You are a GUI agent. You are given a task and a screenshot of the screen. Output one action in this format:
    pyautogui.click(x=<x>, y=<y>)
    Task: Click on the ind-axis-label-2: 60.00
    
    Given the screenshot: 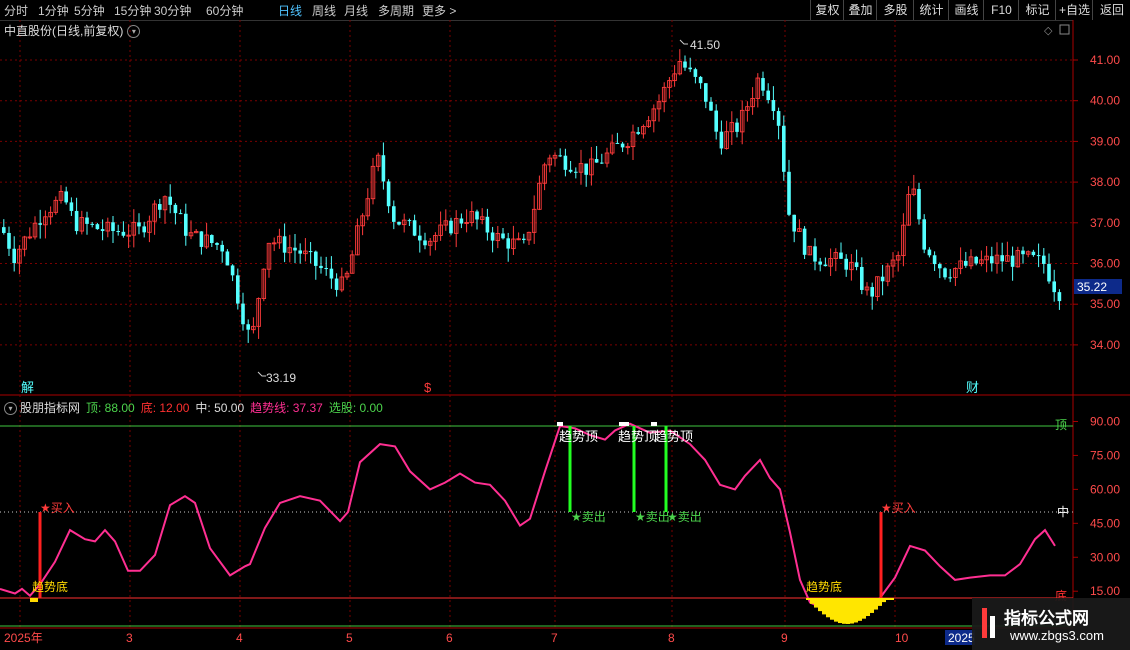 What is the action you would take?
    pyautogui.click(x=1105, y=489)
    